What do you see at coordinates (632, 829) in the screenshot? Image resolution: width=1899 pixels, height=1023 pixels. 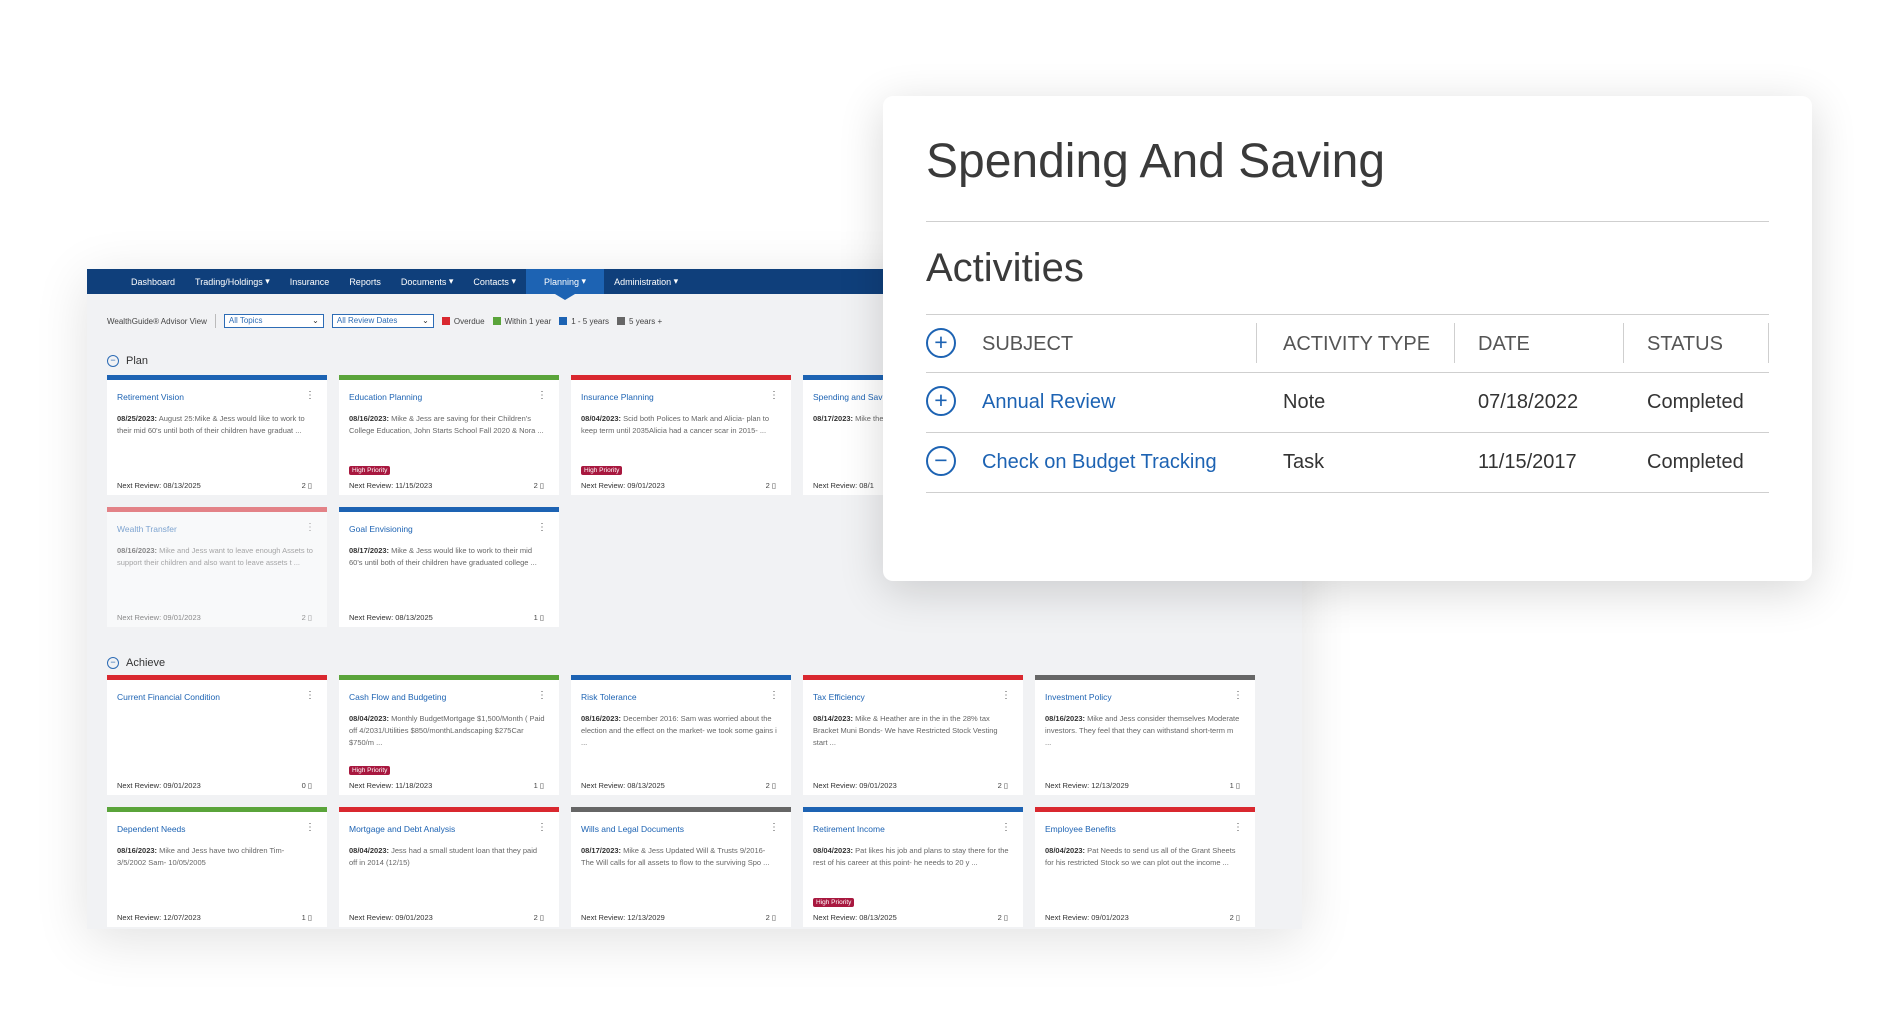 I see `card-title-link: Wills and Legal Documents` at bounding box center [632, 829].